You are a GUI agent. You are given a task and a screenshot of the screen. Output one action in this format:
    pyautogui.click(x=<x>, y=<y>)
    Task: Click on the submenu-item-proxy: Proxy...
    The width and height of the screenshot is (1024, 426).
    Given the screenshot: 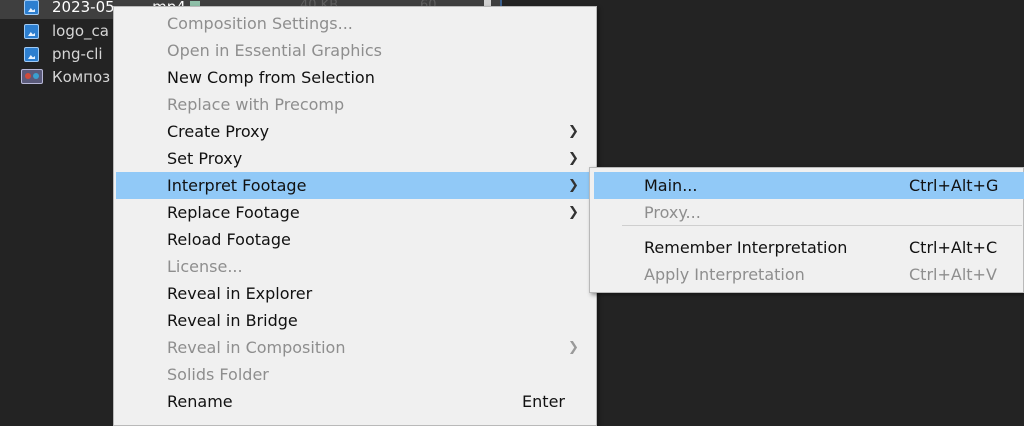 What is the action you would take?
    pyautogui.click(x=809, y=212)
    